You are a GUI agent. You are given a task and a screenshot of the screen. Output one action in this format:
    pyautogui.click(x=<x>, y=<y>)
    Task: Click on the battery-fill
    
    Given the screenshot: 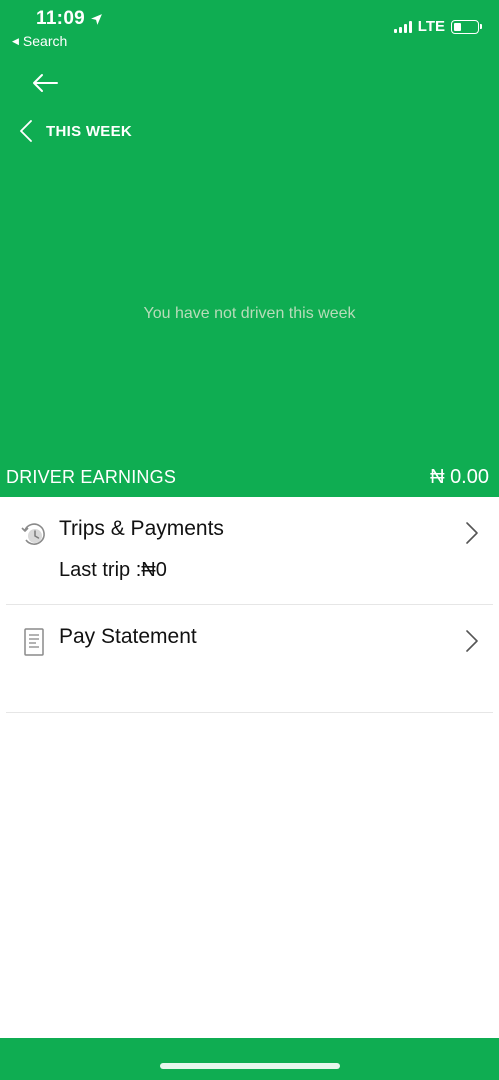 What is the action you would take?
    pyautogui.click(x=457, y=26)
    